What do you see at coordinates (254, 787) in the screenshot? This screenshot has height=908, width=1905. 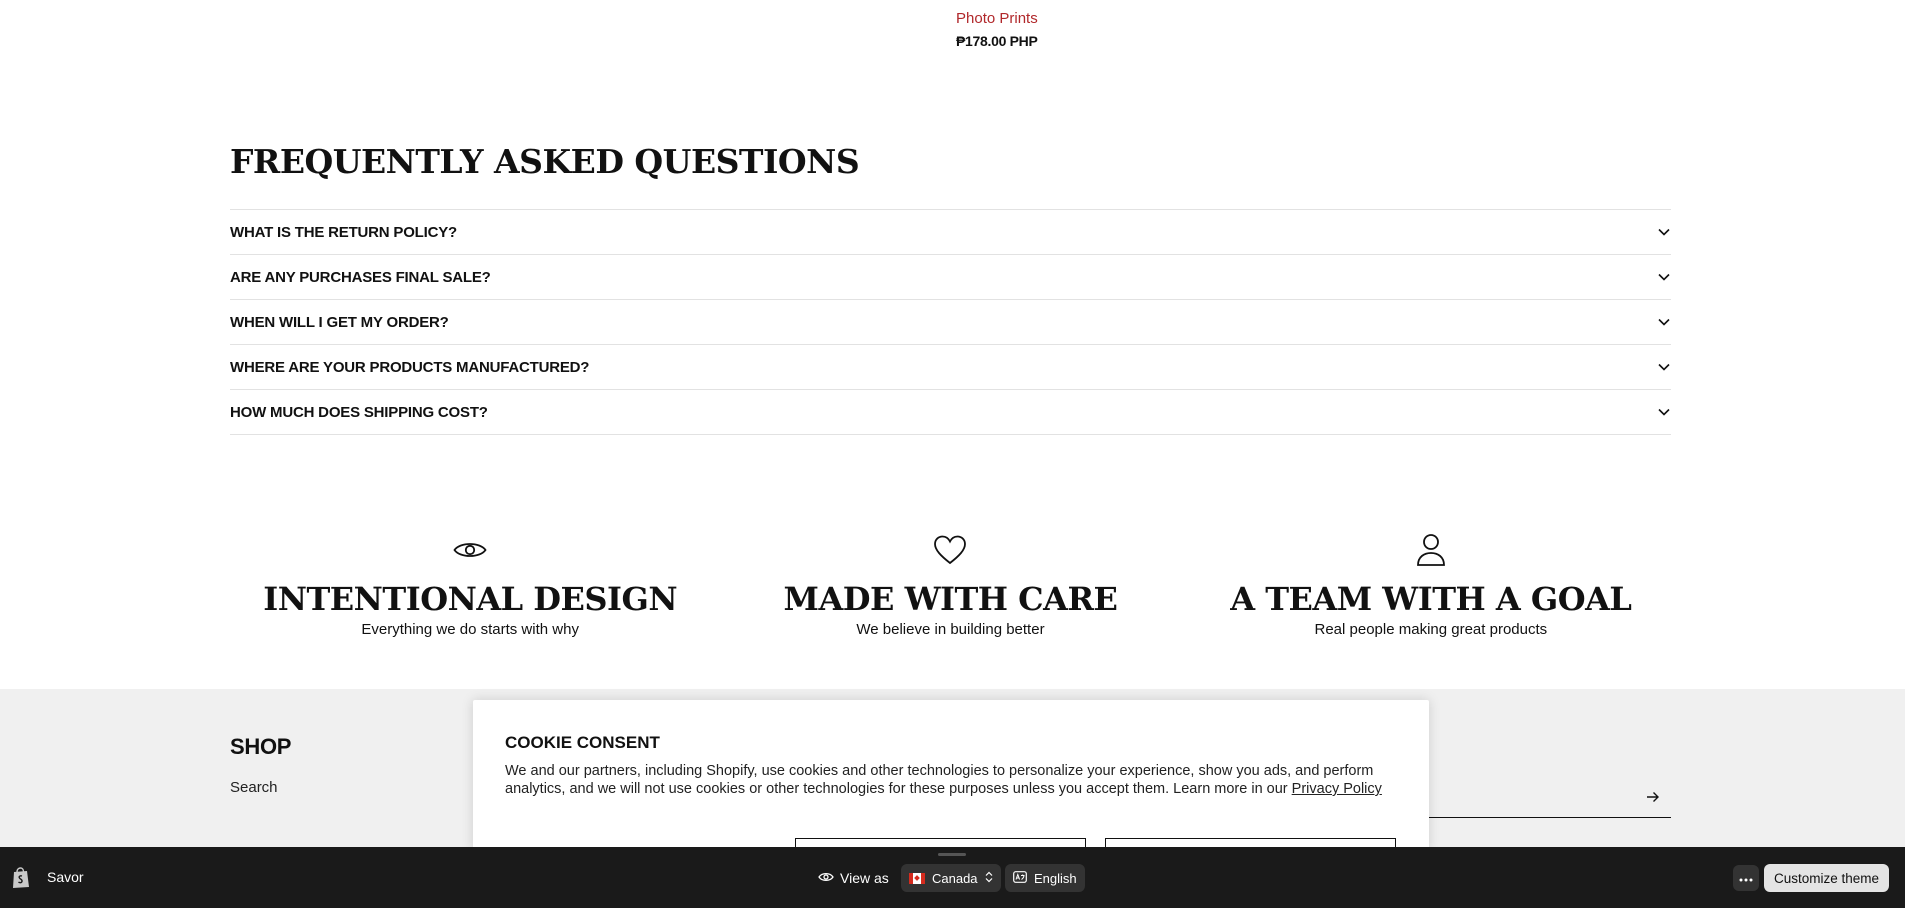 I see `footer-search-link: Search` at bounding box center [254, 787].